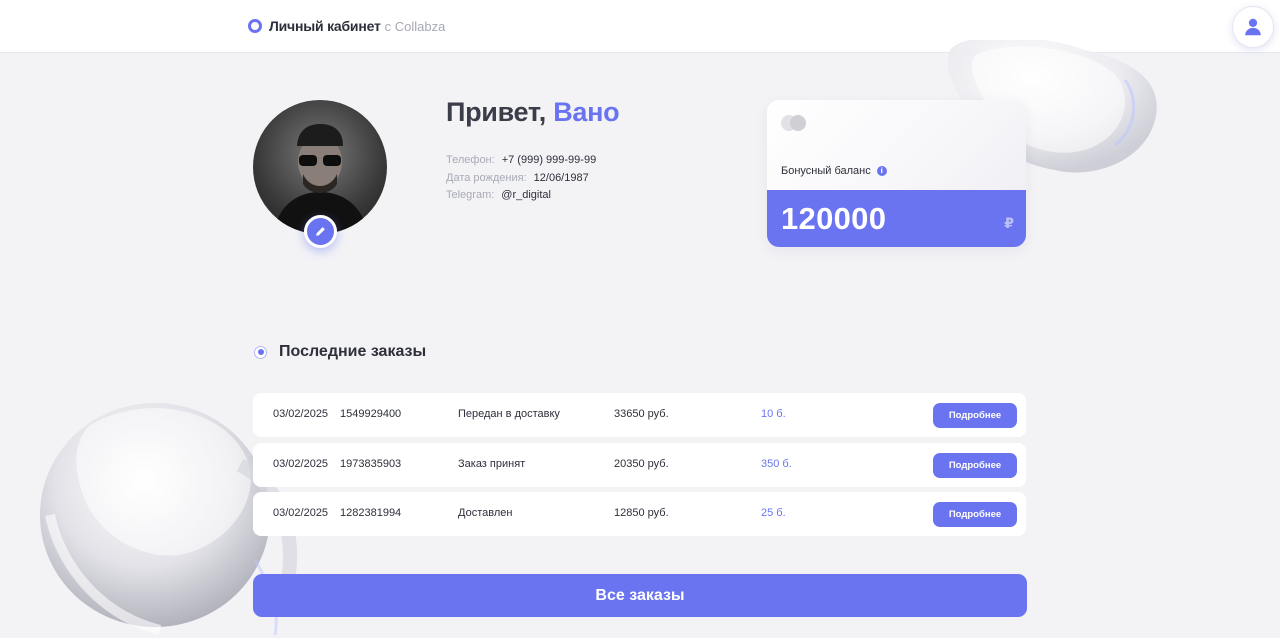  Describe the element at coordinates (896, 218) in the screenshot. I see `bonus-value-bar: 120000 ₽` at that location.